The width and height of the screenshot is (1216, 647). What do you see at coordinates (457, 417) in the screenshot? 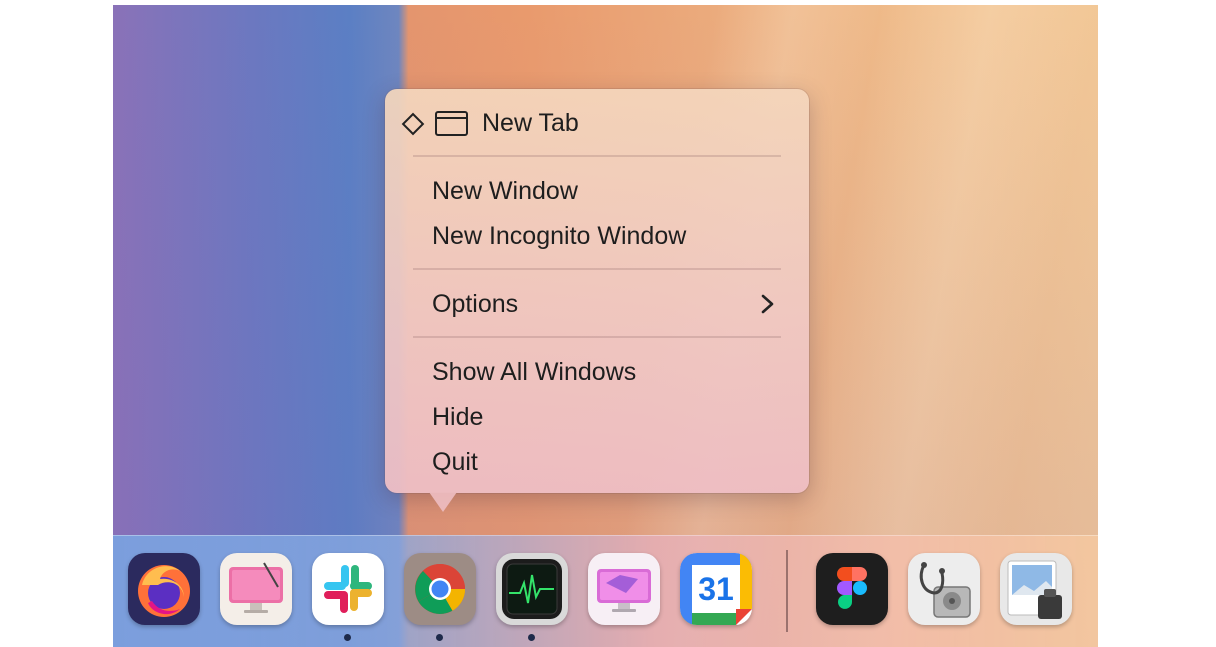
I see `menu-item-hide: Hide` at bounding box center [457, 417].